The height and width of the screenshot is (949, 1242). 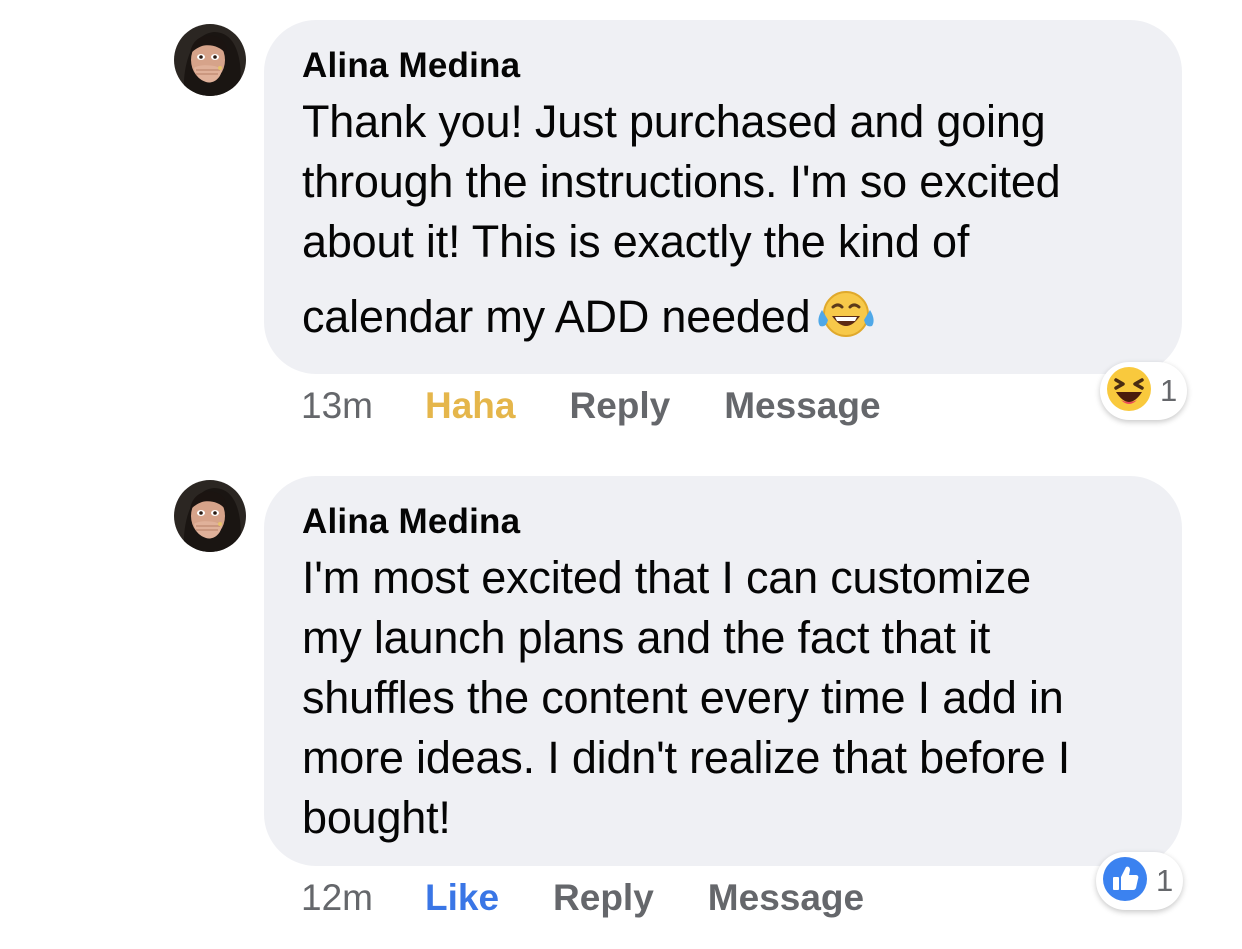 I want to click on comment-actions: 12m Like Reply Message, so click(x=609, y=898).